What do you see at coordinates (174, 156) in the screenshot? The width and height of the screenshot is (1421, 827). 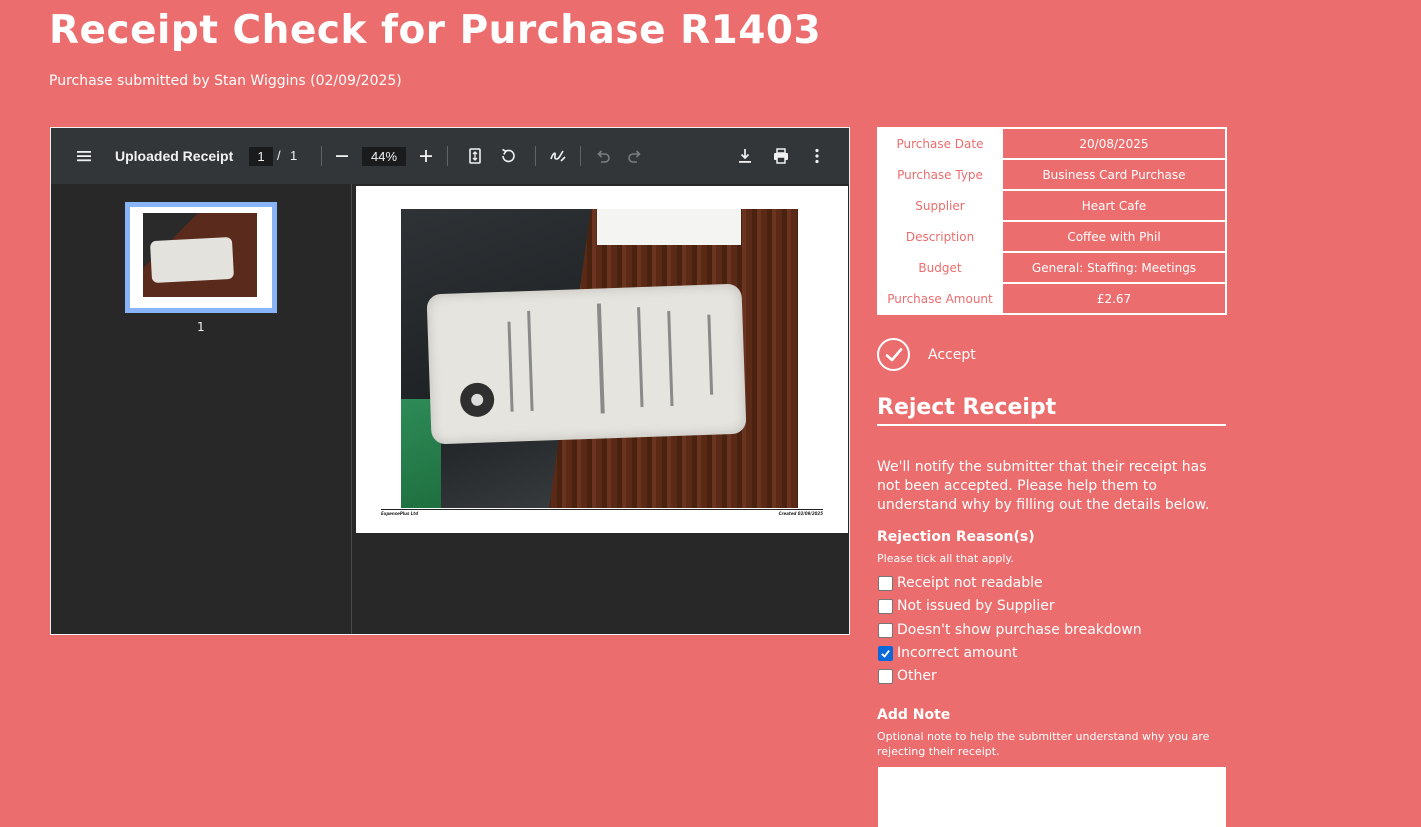 I see `document-title: Uploaded Receipt` at bounding box center [174, 156].